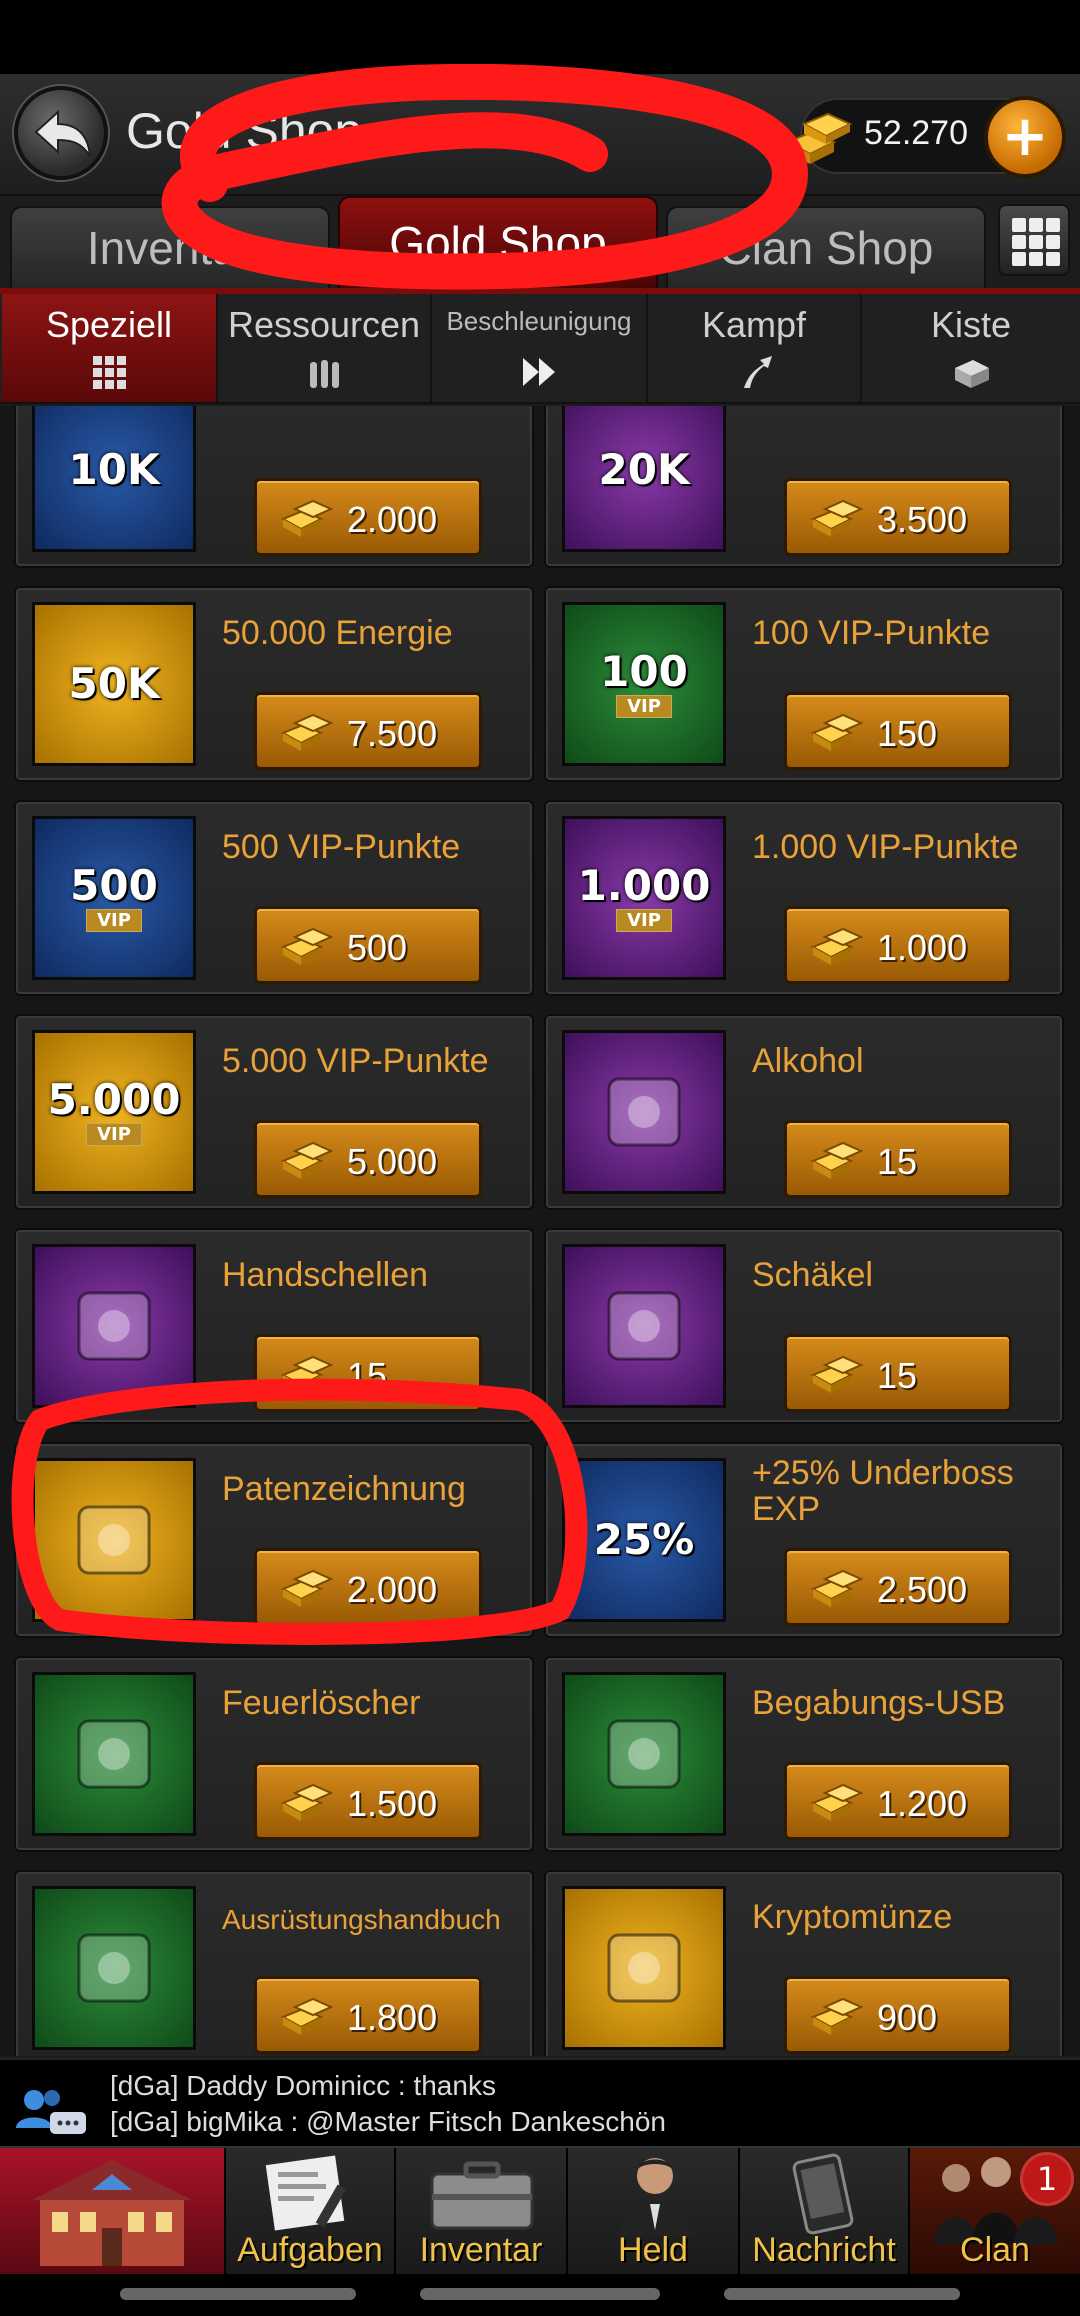 The width and height of the screenshot is (1080, 2316). I want to click on item-thumbnail-label: 10K, so click(114, 469).